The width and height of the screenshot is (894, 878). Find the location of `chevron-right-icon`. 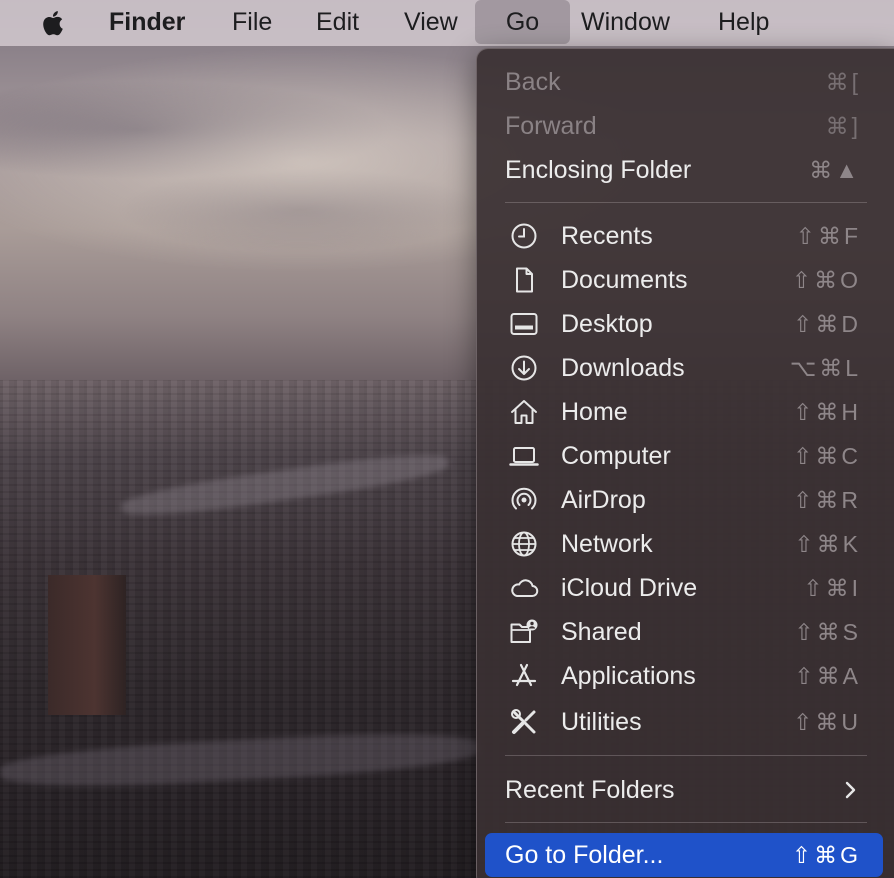

chevron-right-icon is located at coordinates (851, 790).